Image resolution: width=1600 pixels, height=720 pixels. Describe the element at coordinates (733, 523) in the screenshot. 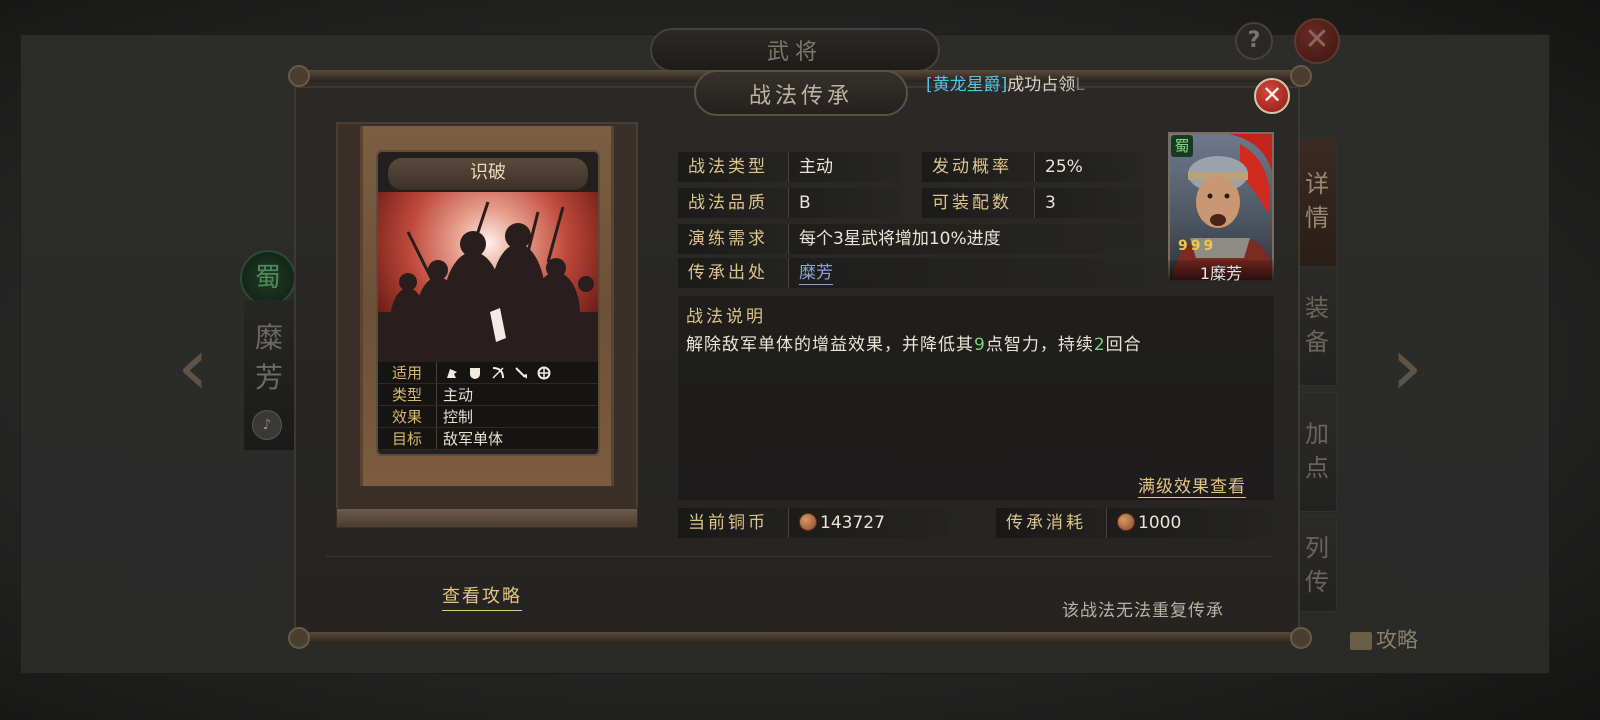

I see `current-coins-label: 当前铜币` at that location.